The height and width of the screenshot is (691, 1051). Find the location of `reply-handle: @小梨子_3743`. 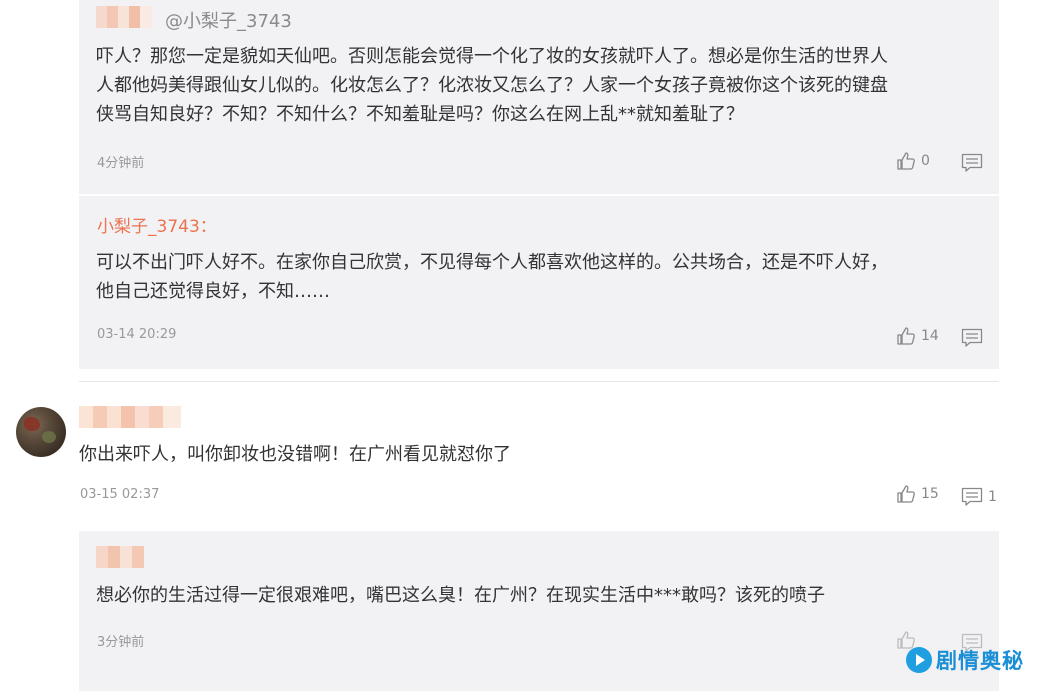

reply-handle: @小梨子_3743 is located at coordinates (228, 20).